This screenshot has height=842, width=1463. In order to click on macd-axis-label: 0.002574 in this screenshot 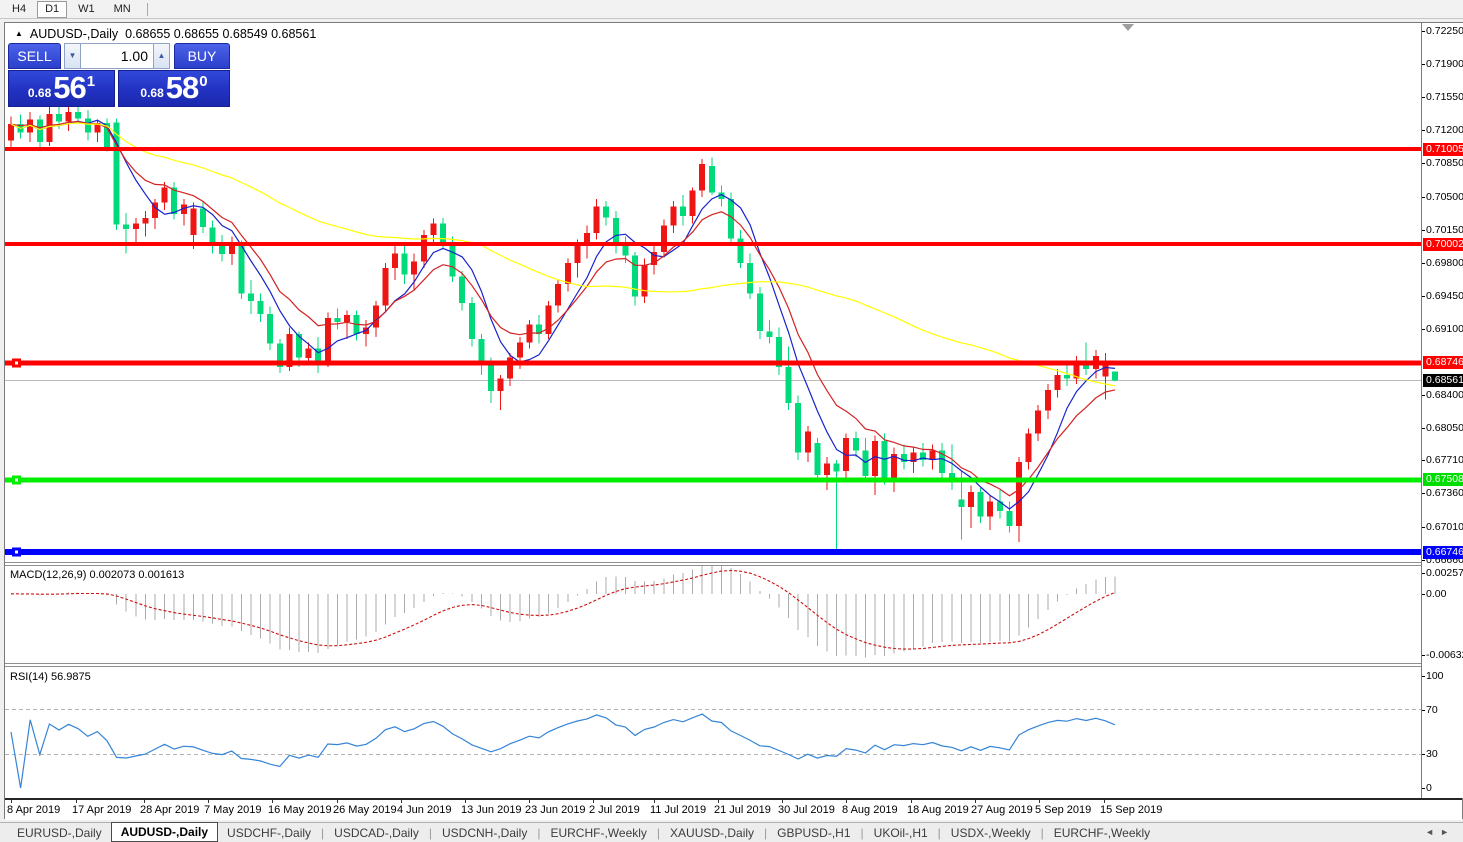, I will do `click(1442, 573)`.